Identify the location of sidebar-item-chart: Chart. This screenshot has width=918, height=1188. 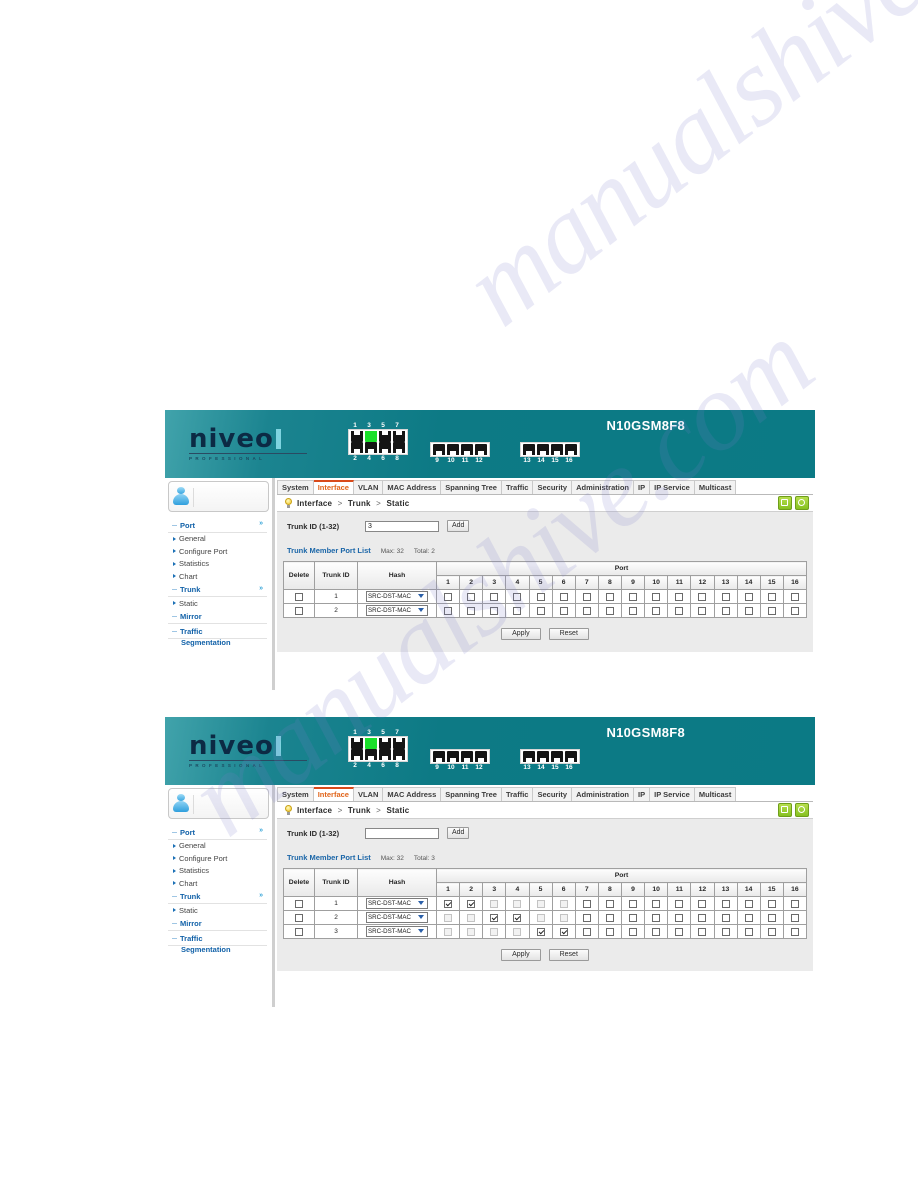
(220, 576).